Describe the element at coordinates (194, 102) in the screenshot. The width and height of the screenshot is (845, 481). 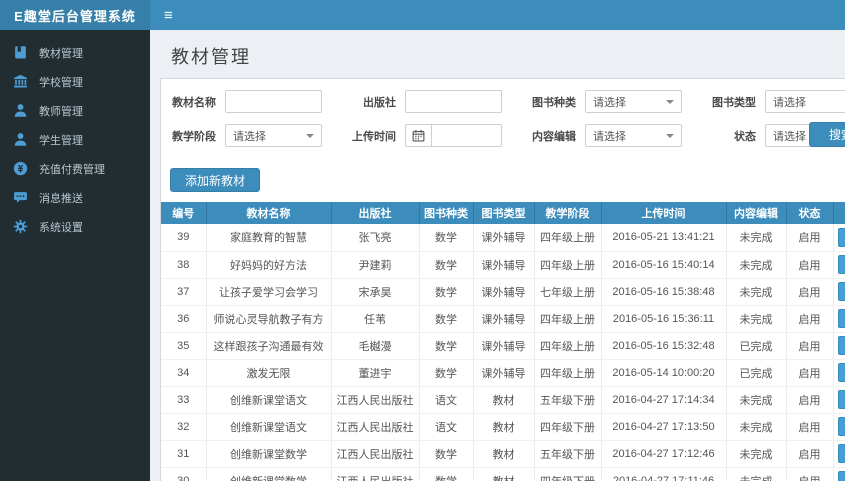
I see `filter-label: 教材名称` at that location.